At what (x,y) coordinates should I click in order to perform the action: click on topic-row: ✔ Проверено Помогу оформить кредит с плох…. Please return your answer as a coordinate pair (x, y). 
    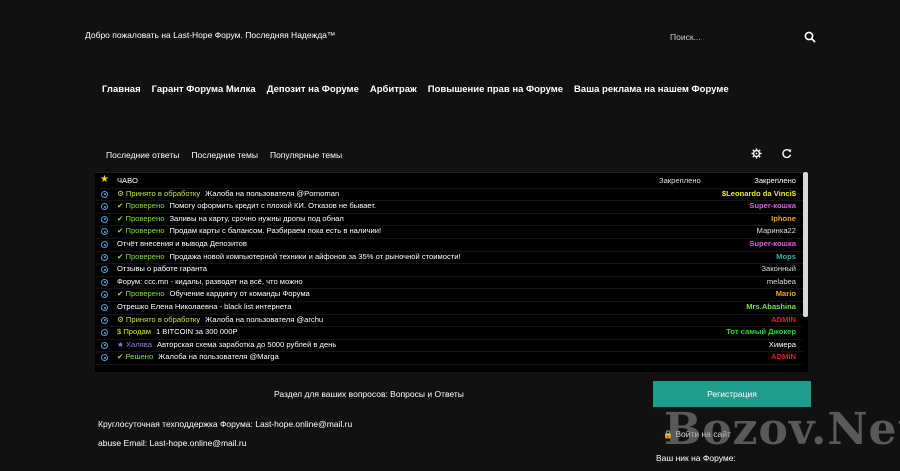
    Looking at the image, I should click on (451, 207).